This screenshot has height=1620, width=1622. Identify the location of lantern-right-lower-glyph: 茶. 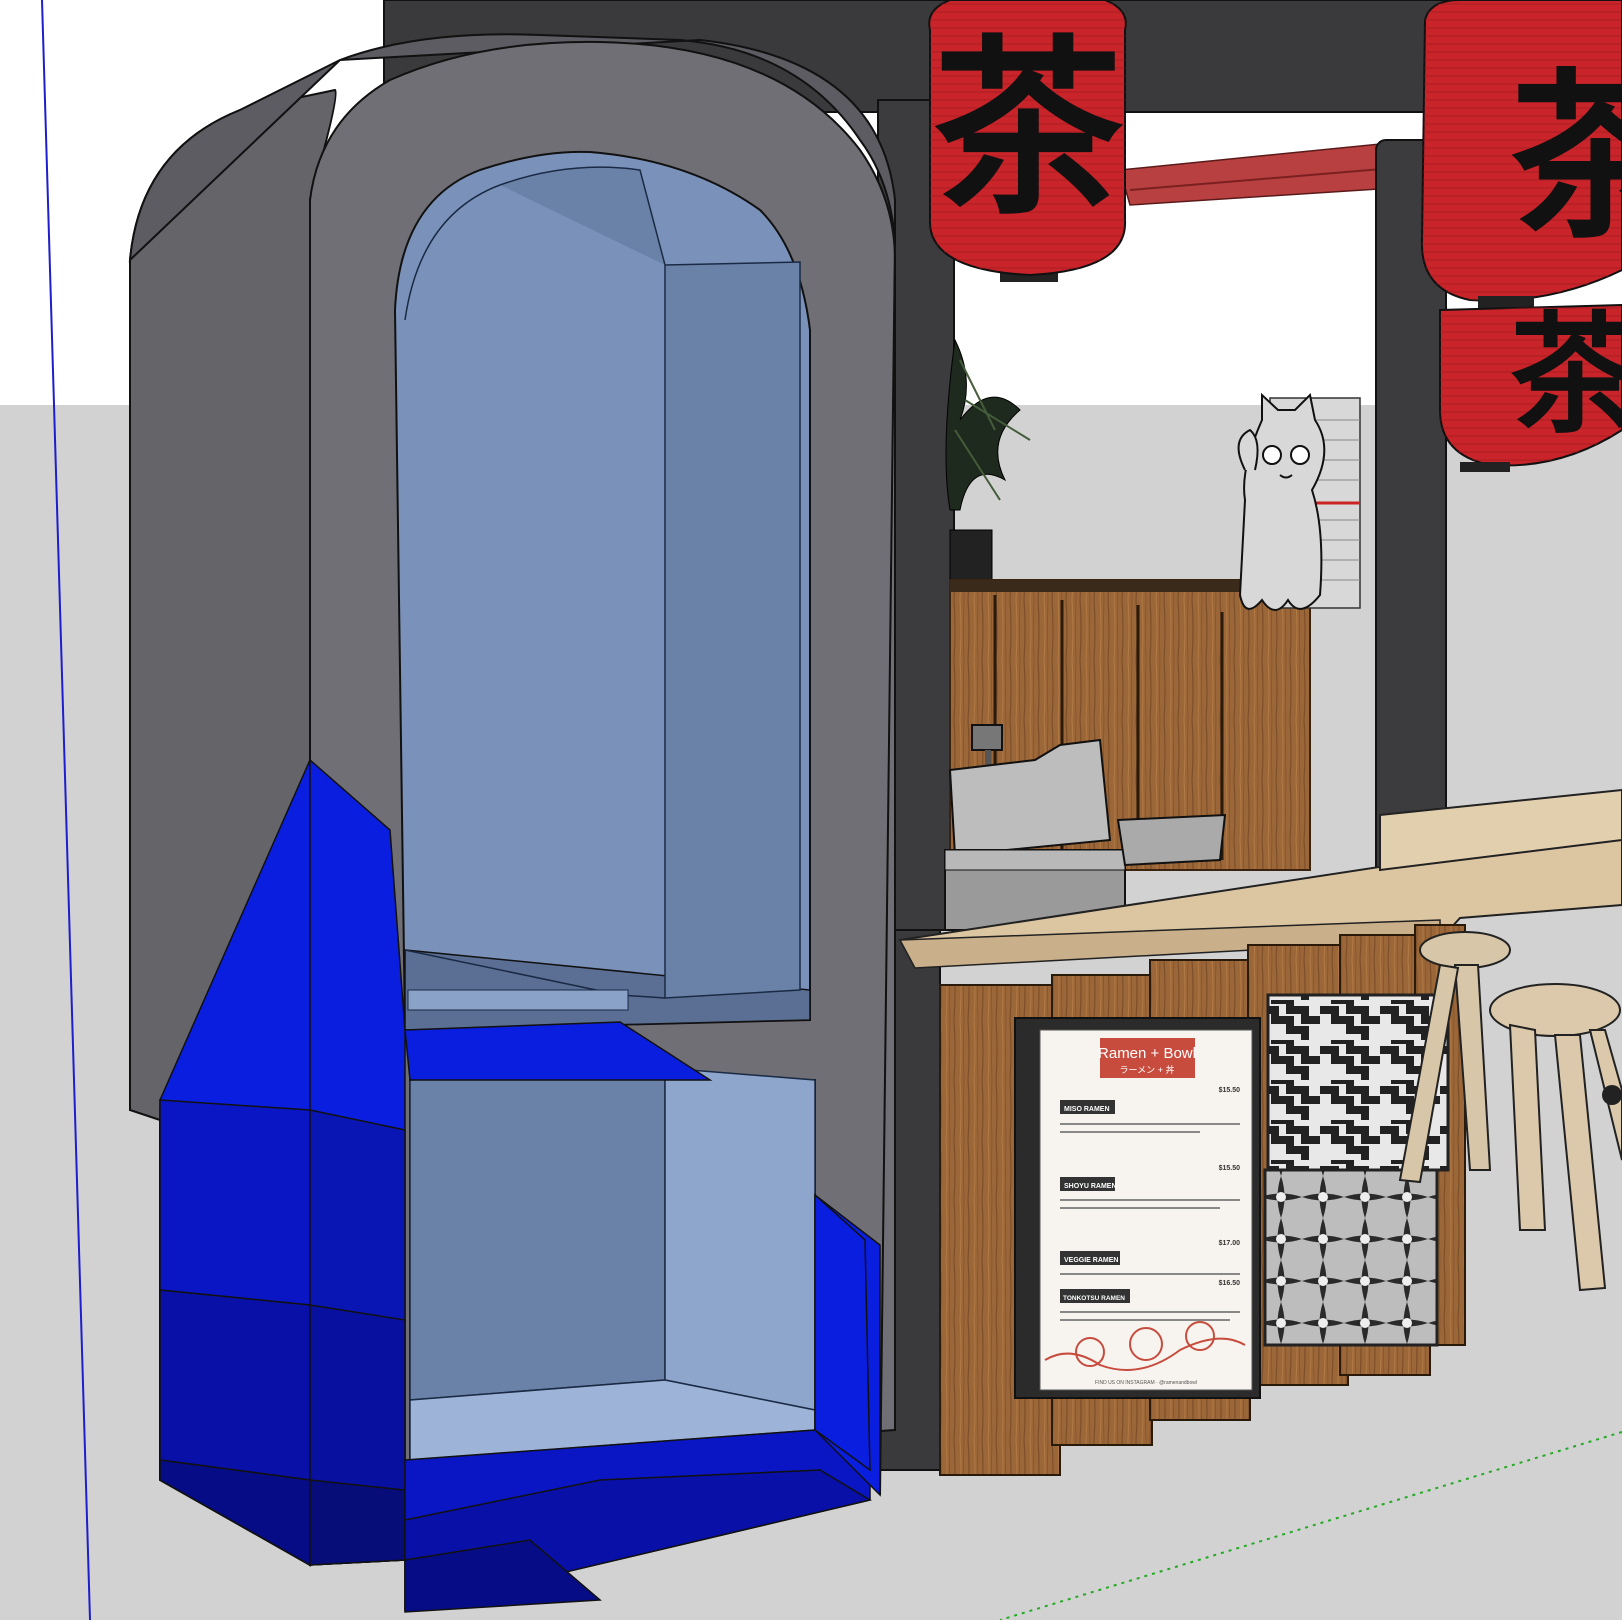
(1566, 374).